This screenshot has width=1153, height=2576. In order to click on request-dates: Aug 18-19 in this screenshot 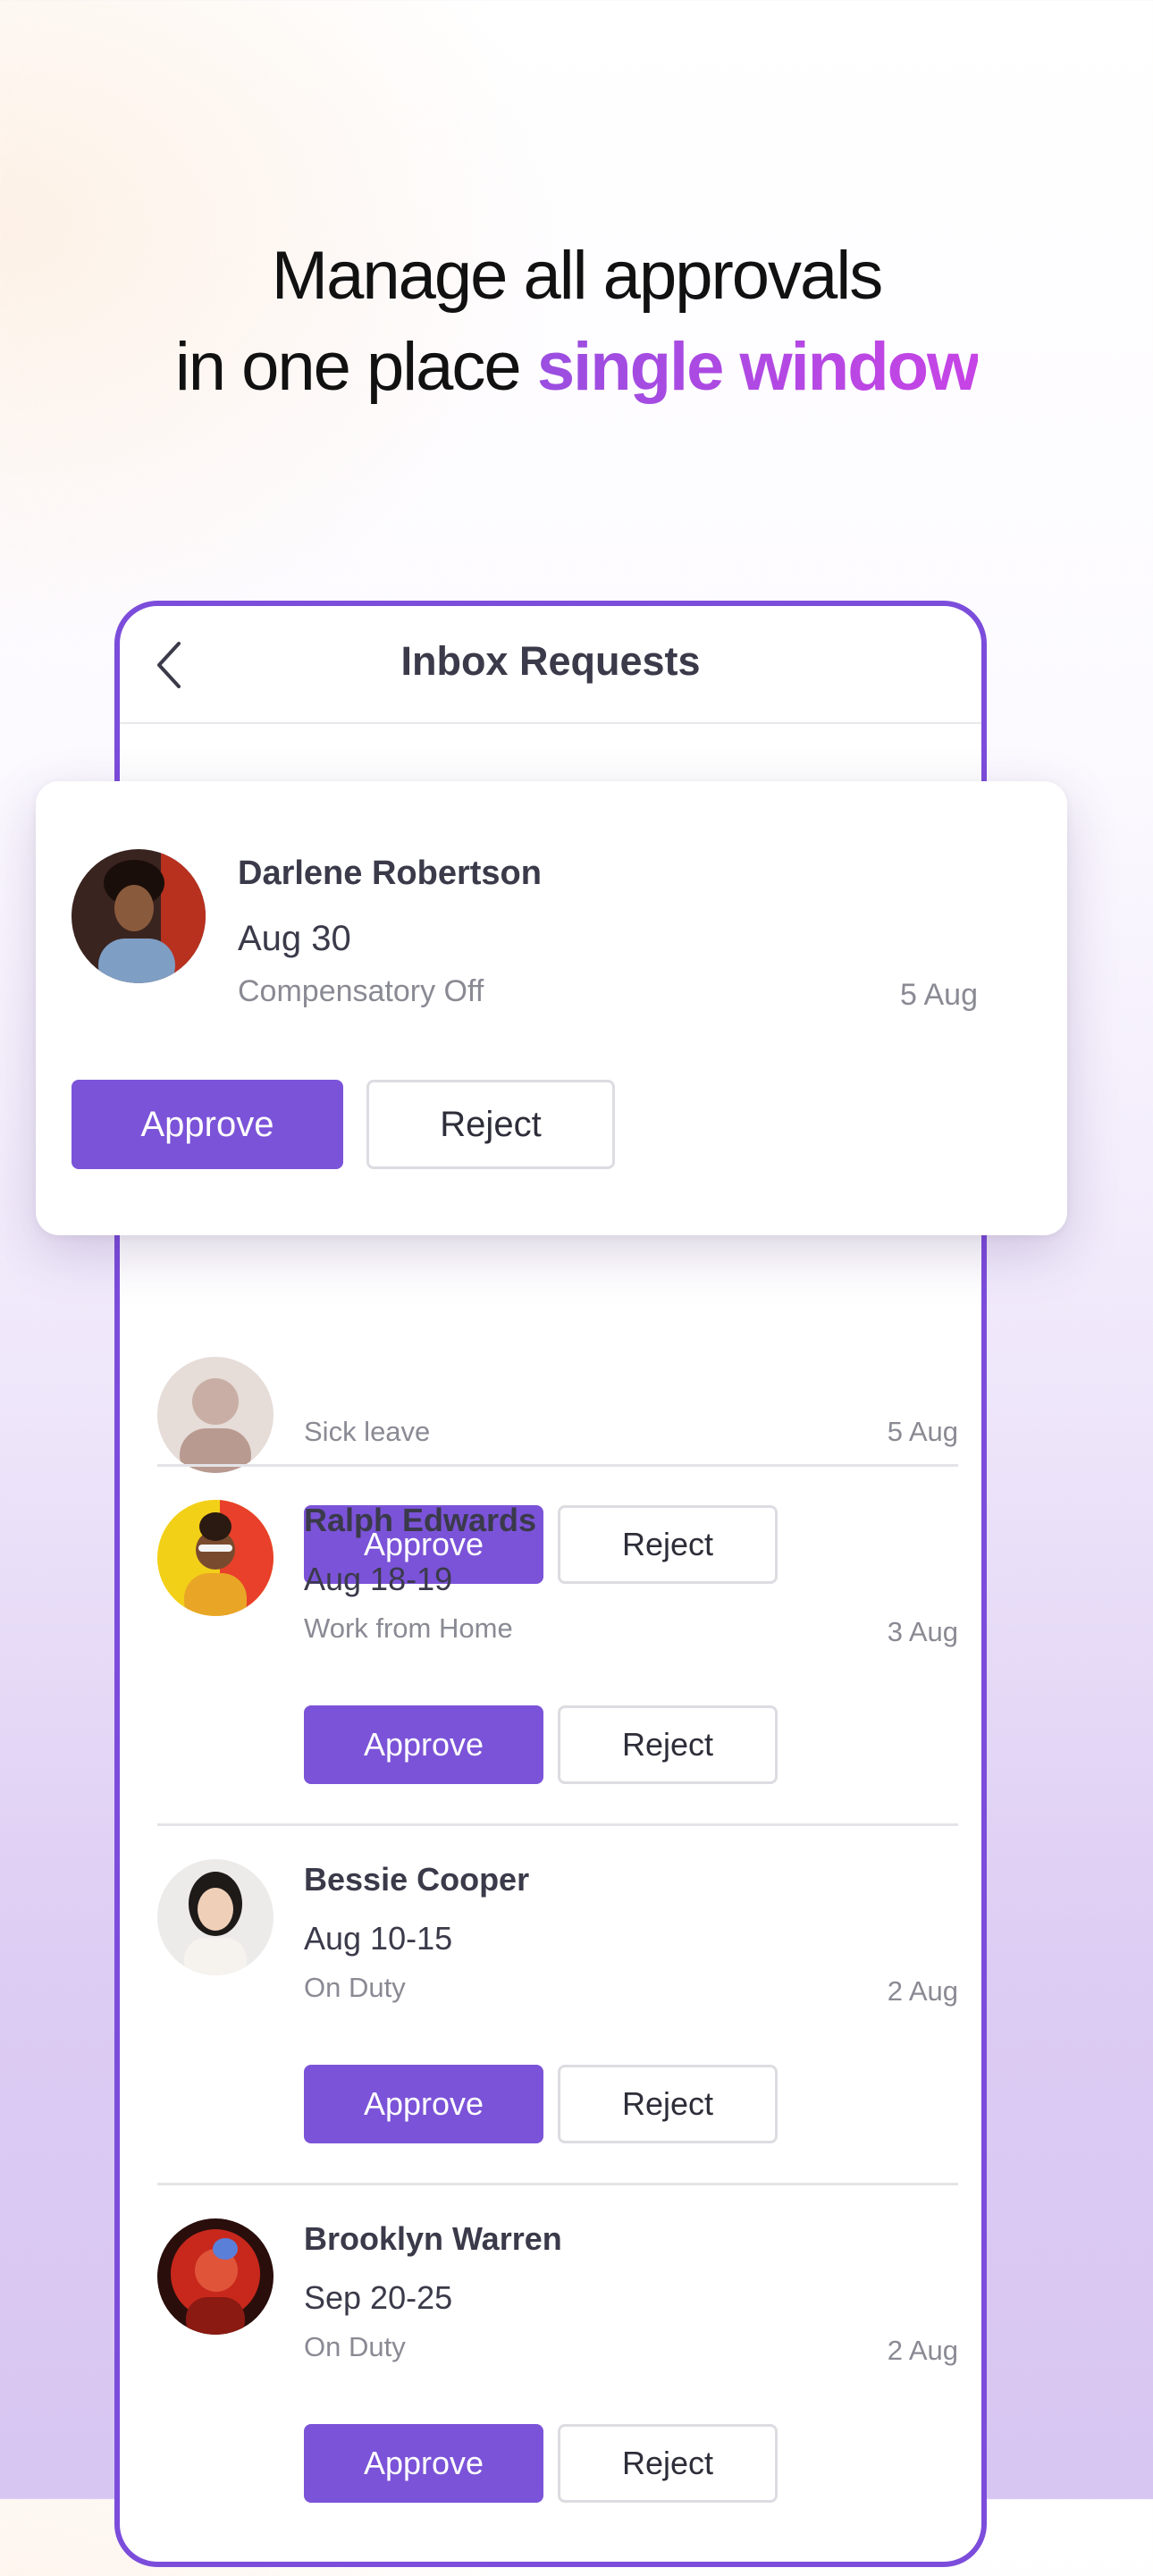, I will do `click(378, 1579)`.